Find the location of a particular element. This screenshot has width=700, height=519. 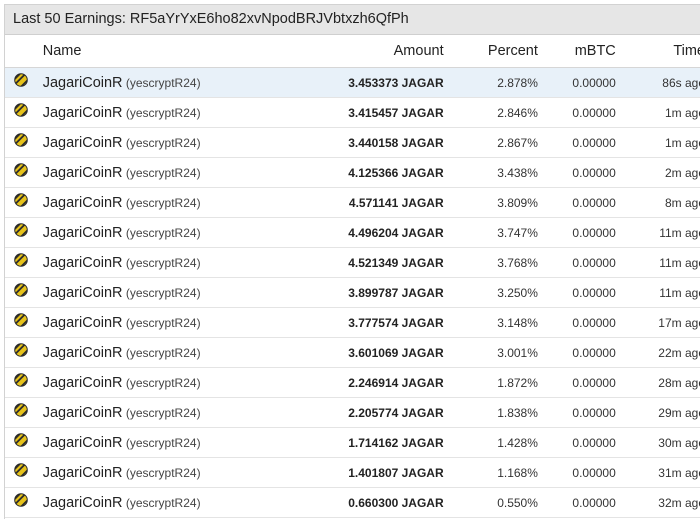

amount-cell: 4.521349 JAGAR is located at coordinates (340, 262).